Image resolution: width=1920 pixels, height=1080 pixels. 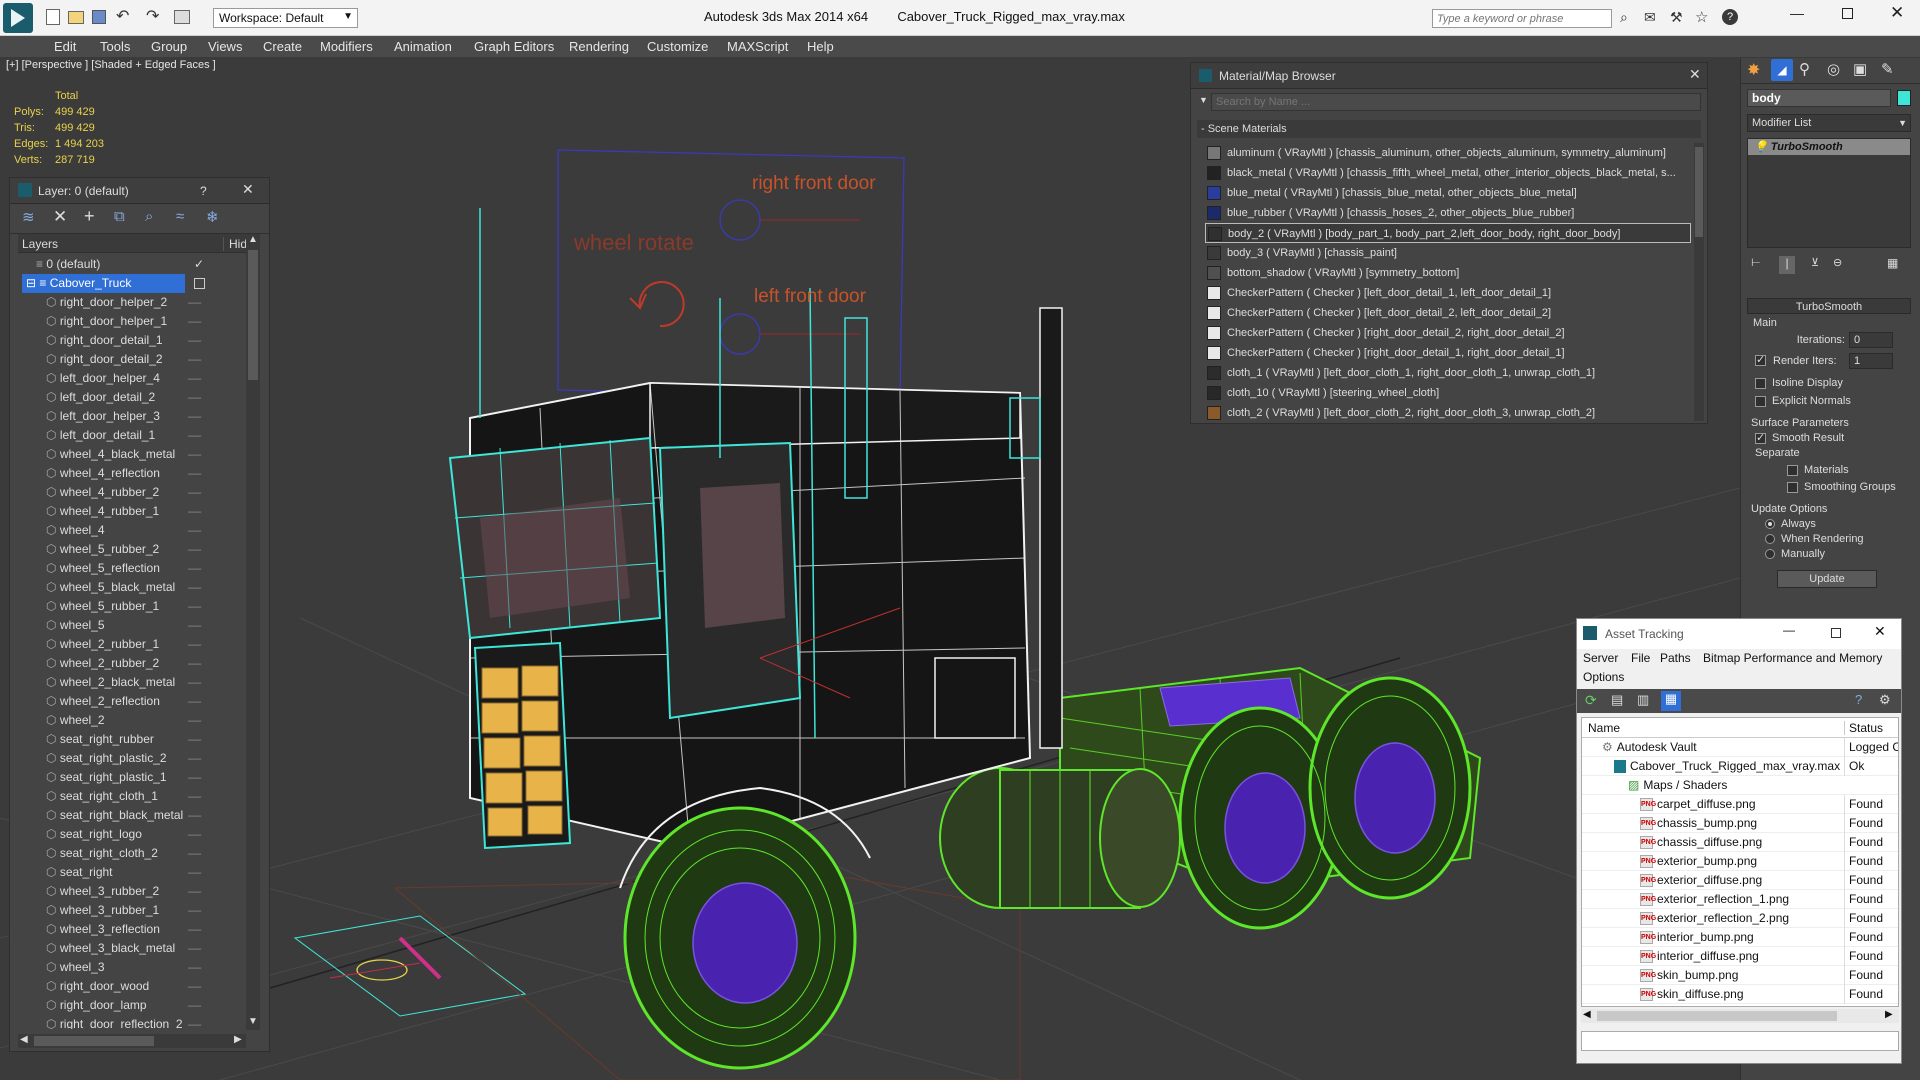 What do you see at coordinates (1740, 918) in the screenshot?
I see `asset-row: PNGexterior_reflection_2.png Found` at bounding box center [1740, 918].